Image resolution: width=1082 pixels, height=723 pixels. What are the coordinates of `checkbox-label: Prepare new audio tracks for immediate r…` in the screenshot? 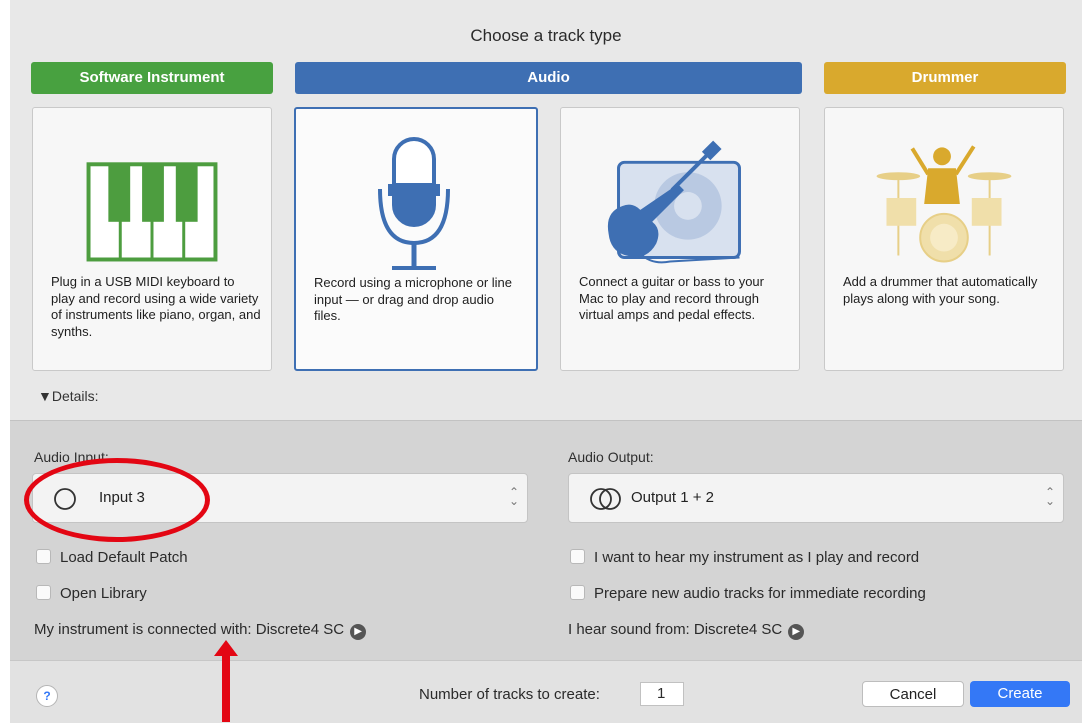 It's located at (760, 593).